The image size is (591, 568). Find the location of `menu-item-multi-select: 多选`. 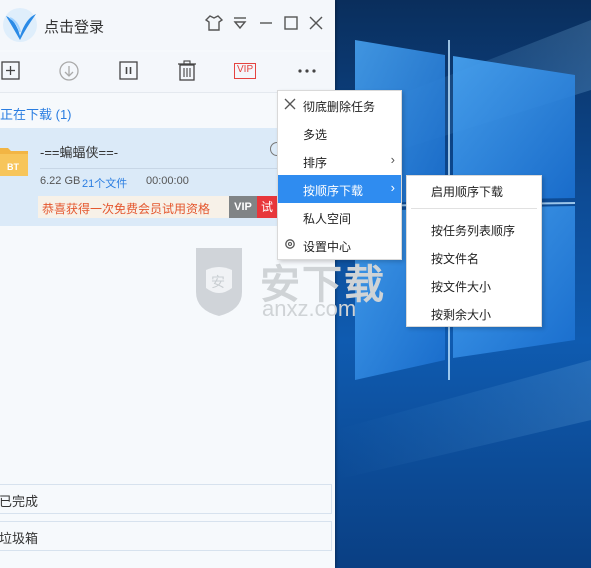

menu-item-multi-select: 多选 is located at coordinates (339, 133).